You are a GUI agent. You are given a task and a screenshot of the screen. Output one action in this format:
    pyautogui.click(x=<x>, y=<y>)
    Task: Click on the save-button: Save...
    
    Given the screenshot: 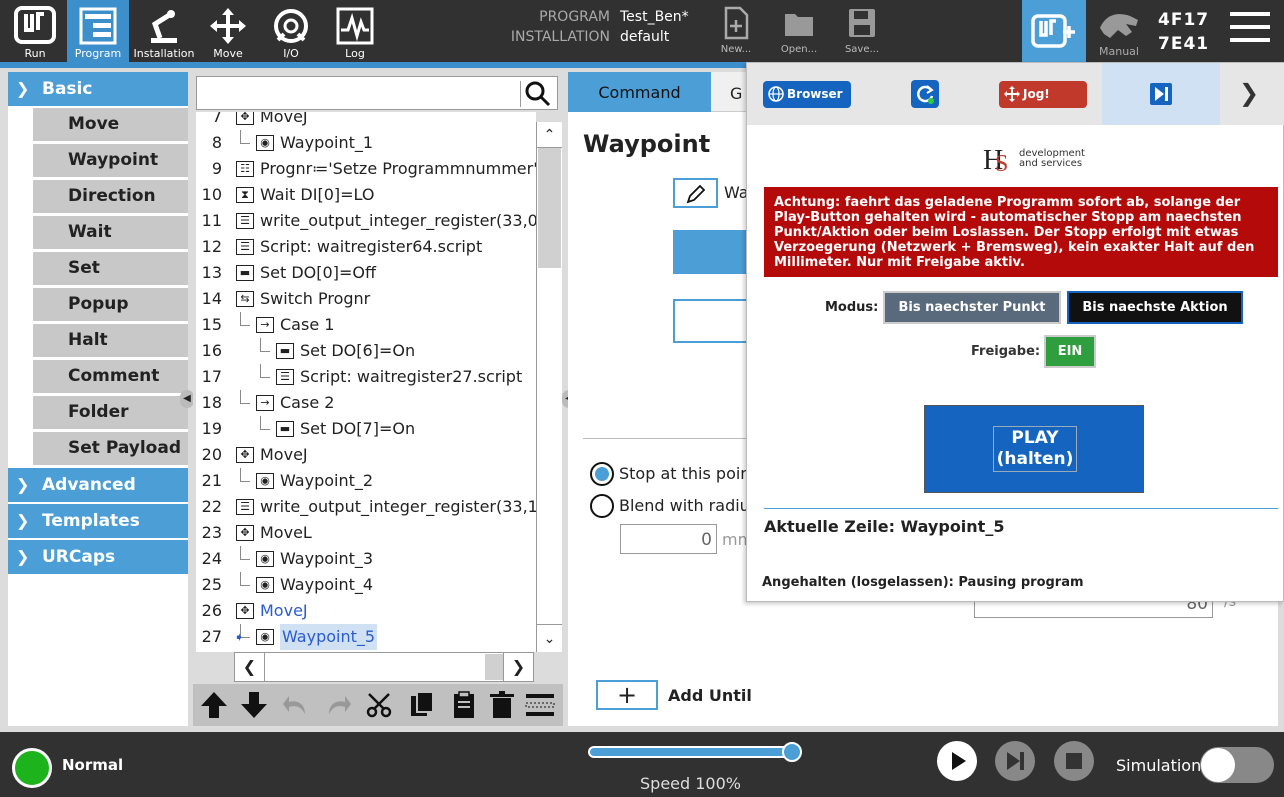 What is the action you would take?
    pyautogui.click(x=862, y=32)
    